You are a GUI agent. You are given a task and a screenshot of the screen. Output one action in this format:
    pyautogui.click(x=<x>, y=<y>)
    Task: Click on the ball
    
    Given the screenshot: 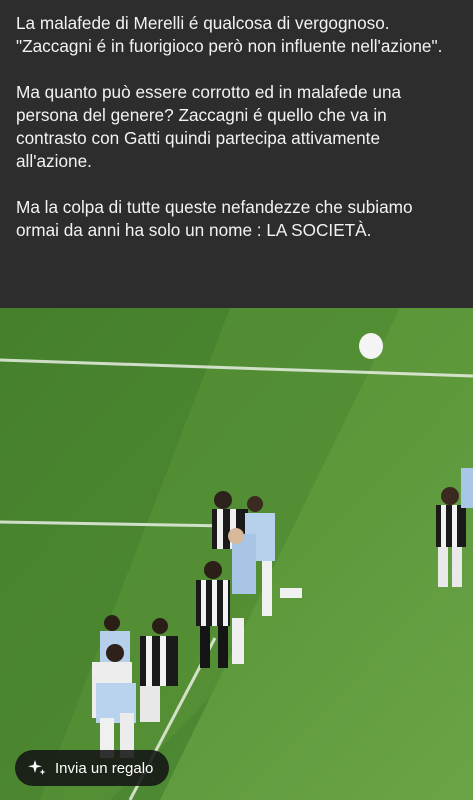 What is the action you would take?
    pyautogui.click(x=371, y=346)
    